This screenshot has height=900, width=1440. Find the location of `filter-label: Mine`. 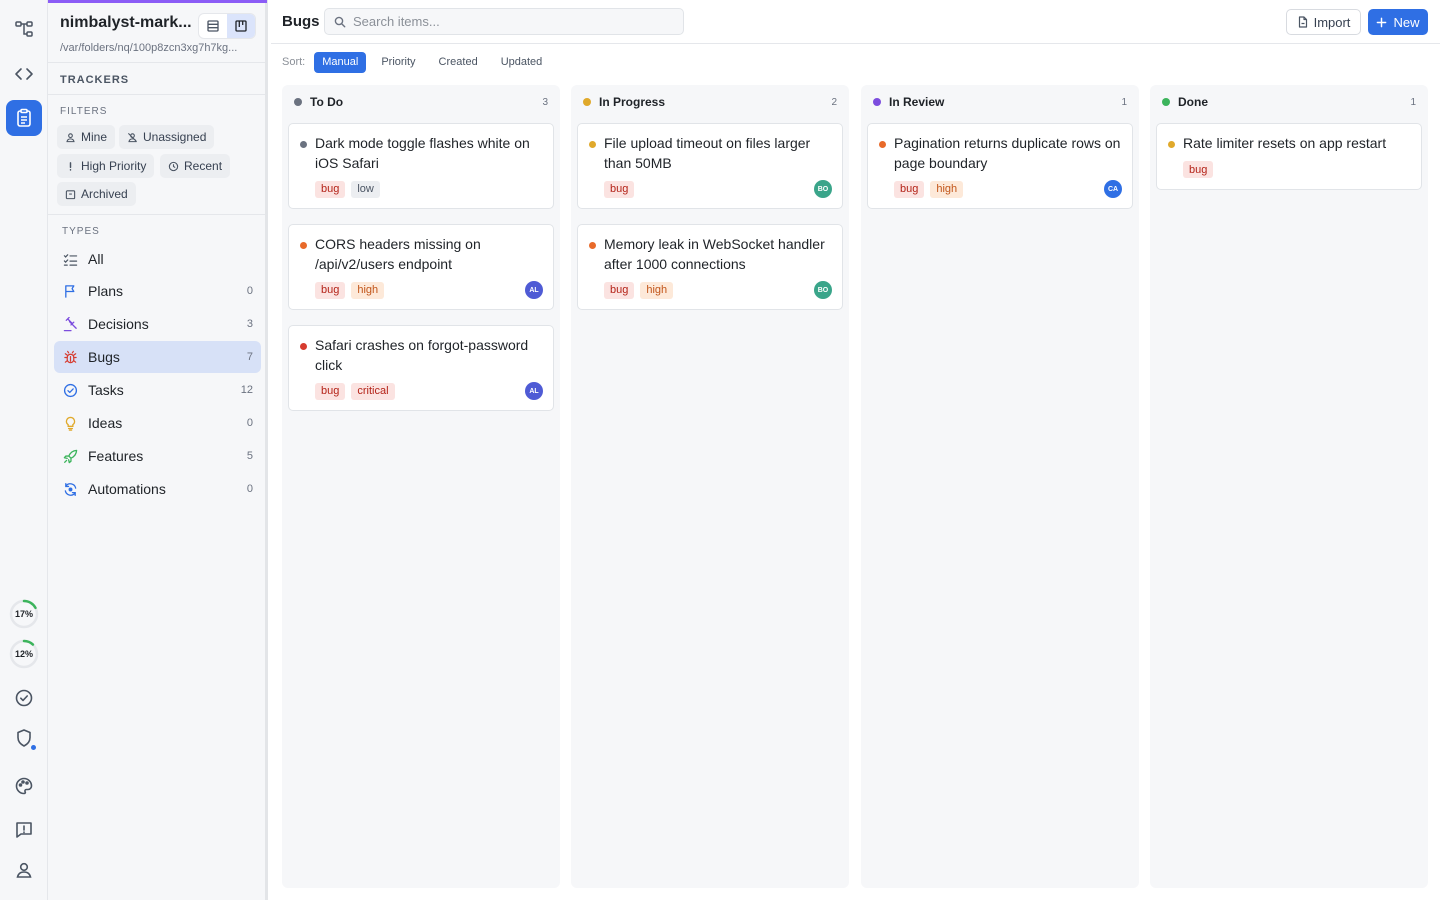

filter-label: Mine is located at coordinates (94, 137).